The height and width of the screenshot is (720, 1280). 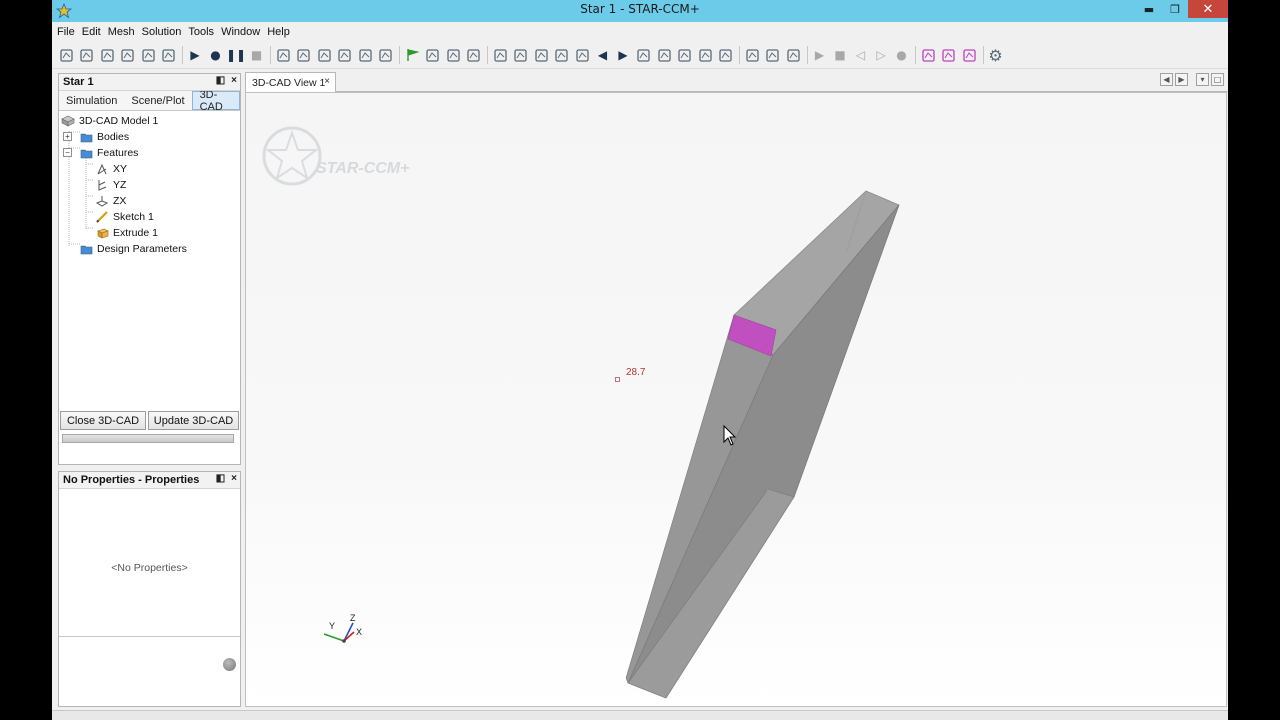 What do you see at coordinates (149, 233) in the screenshot?
I see `tree-item-extrude: Extrude 1` at bounding box center [149, 233].